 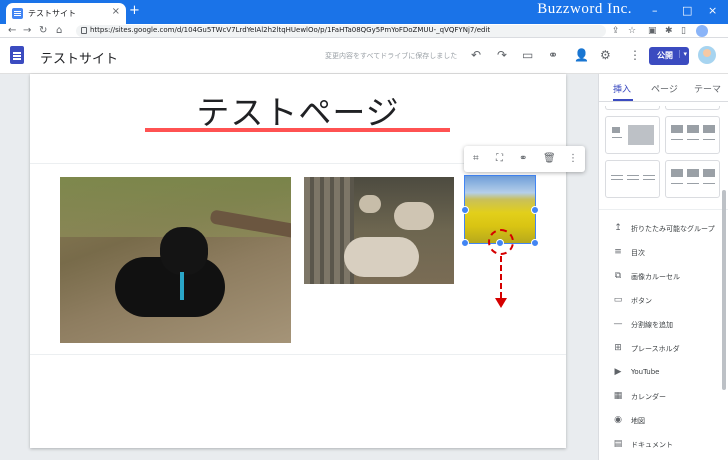 What do you see at coordinates (669, 31) in the screenshot?
I see `extensions-puzzle-icon: ✱` at bounding box center [669, 31].